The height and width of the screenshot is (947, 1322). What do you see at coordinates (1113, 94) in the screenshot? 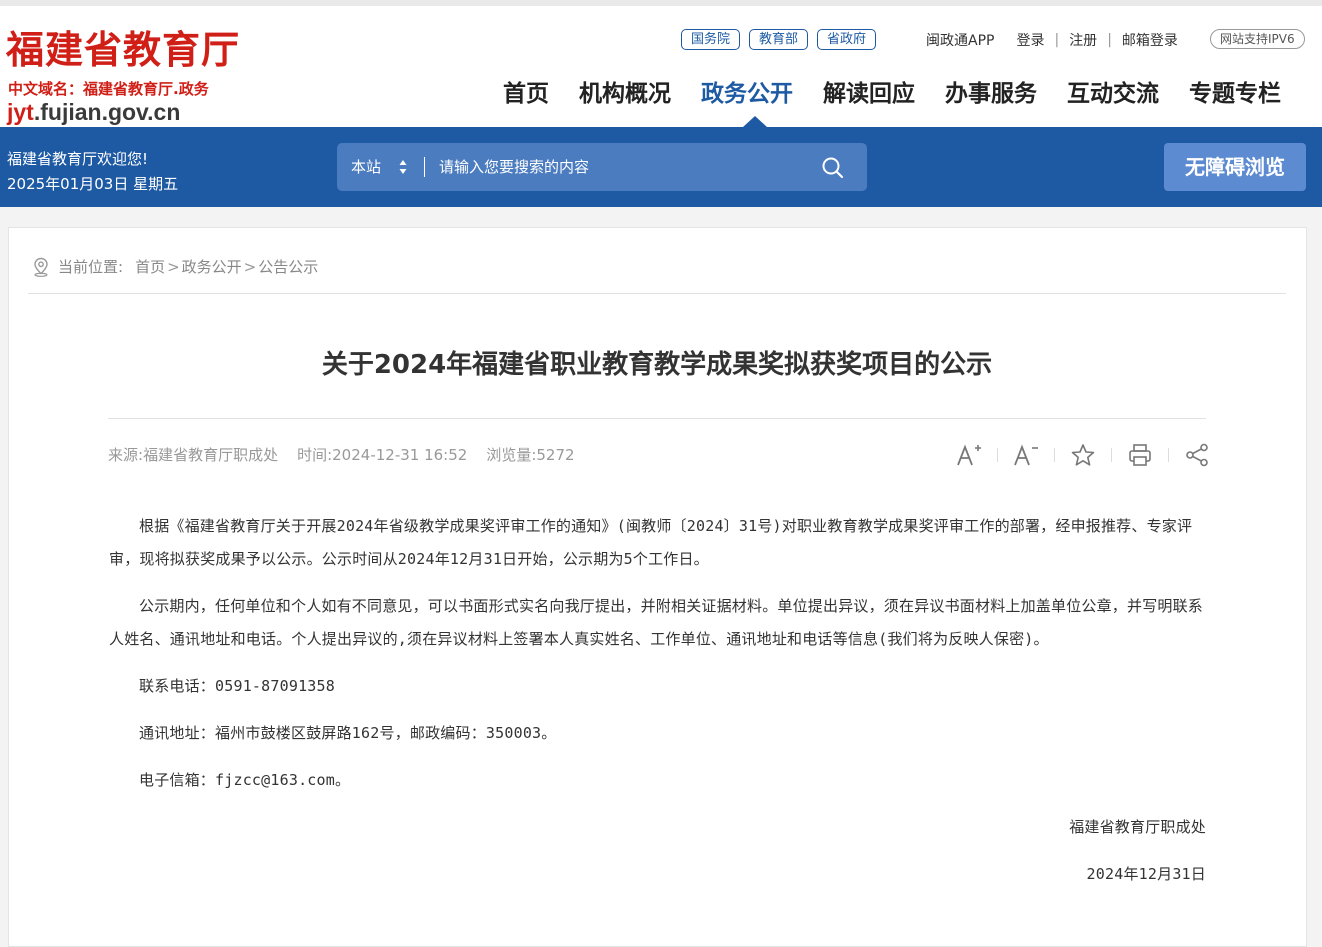
I see `nav-interaction: 互动交流` at bounding box center [1113, 94].